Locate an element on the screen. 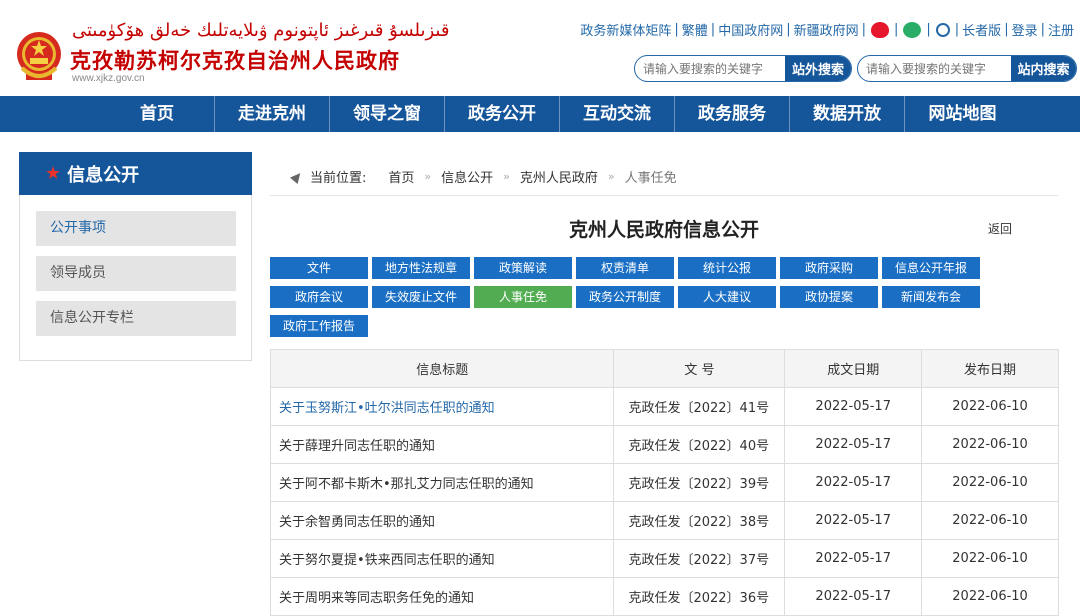  nav-about: 走进克州 is located at coordinates (272, 114).